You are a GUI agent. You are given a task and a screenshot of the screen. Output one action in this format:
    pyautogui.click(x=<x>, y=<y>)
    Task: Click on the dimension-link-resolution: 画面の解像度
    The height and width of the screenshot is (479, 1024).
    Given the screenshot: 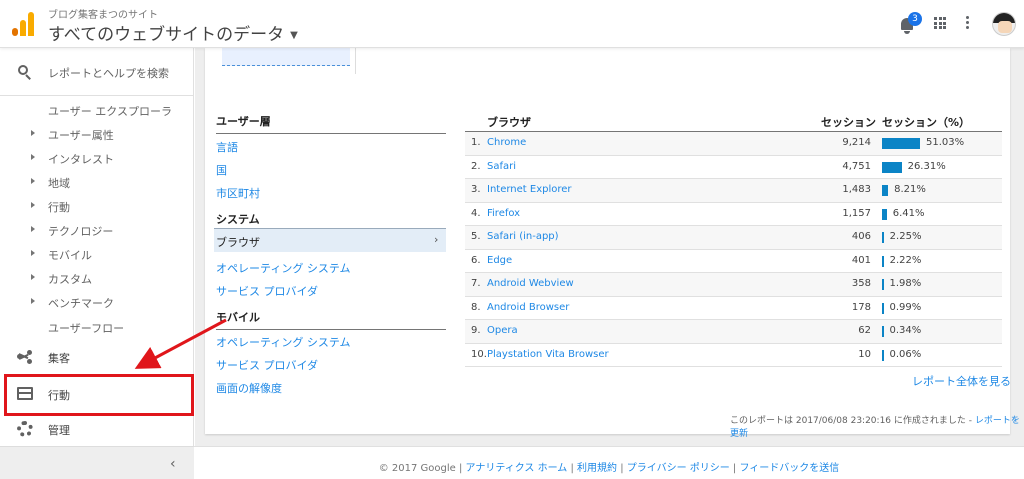 What is the action you would take?
    pyautogui.click(x=249, y=388)
    